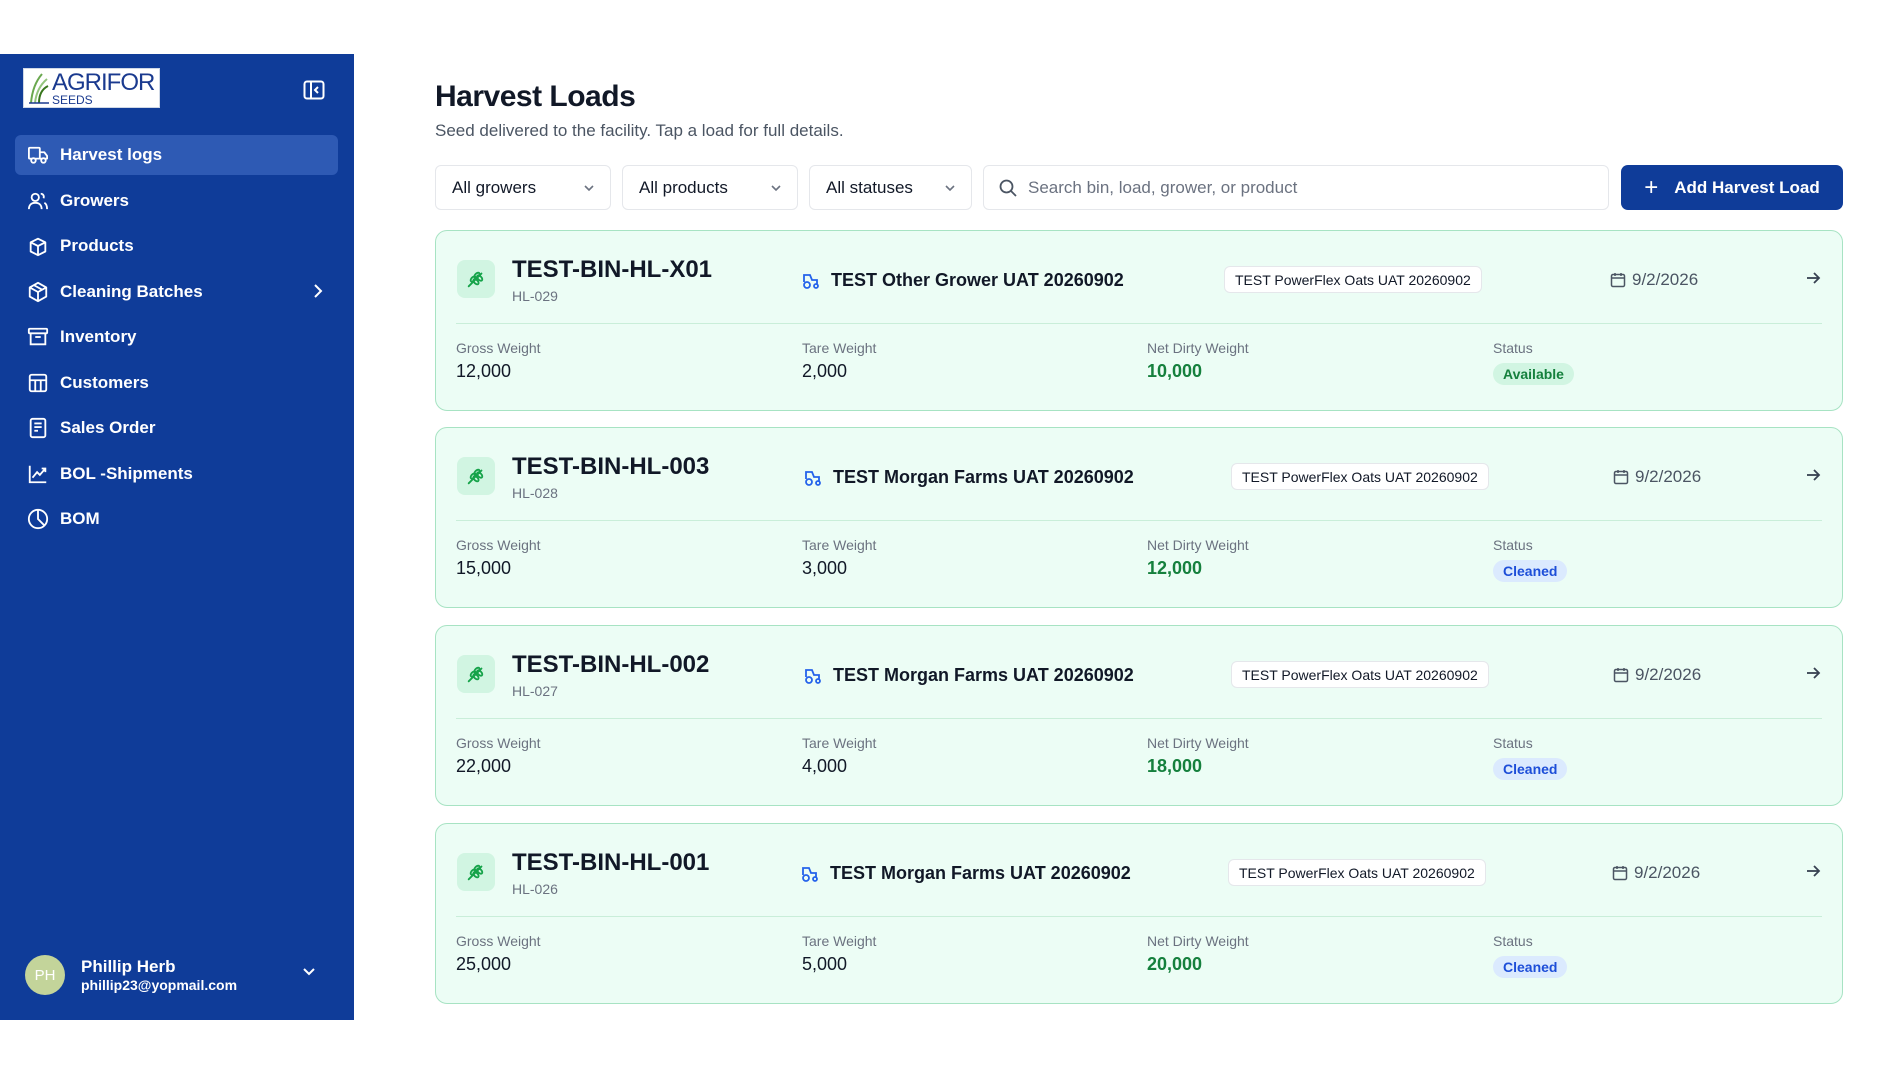 This screenshot has width=1897, height=1067. I want to click on brand-name: AGRIFOR, so click(103, 82).